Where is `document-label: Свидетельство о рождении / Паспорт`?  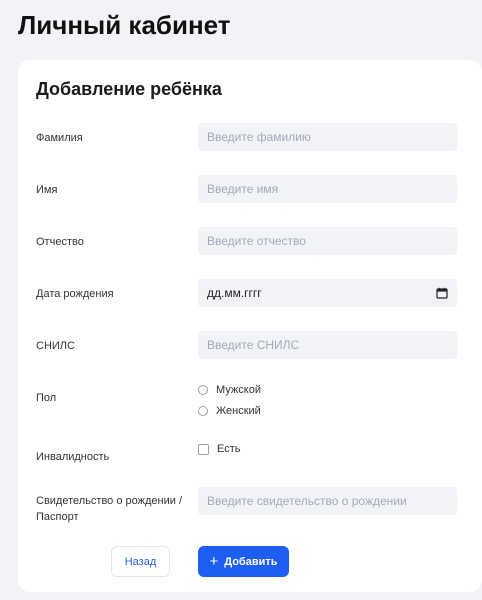
document-label: Свидетельство о рождении / Паспорт is located at coordinates (109, 509).